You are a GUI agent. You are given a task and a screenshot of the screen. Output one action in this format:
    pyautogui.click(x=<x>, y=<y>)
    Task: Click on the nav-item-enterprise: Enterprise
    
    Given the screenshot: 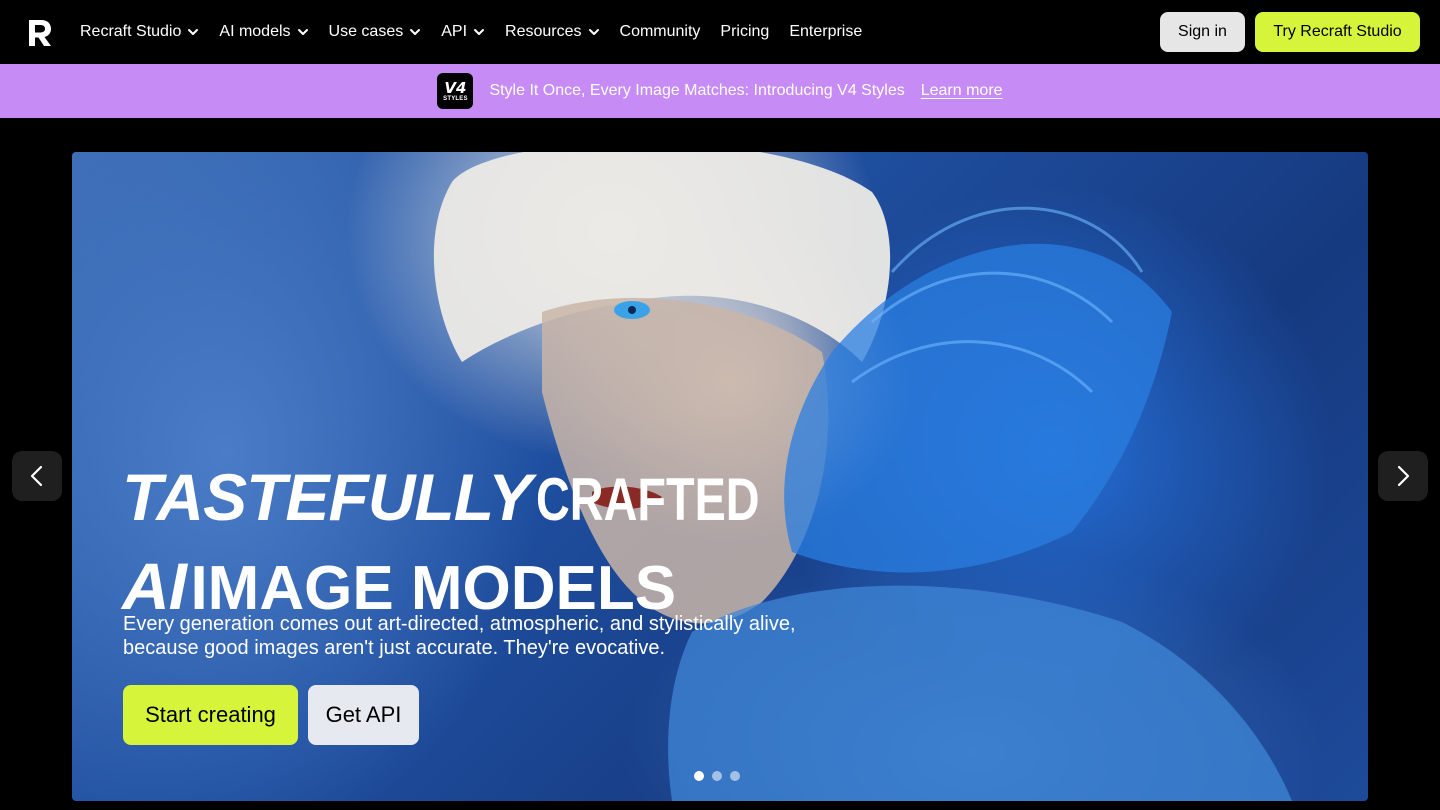 What is the action you would take?
    pyautogui.click(x=825, y=32)
    